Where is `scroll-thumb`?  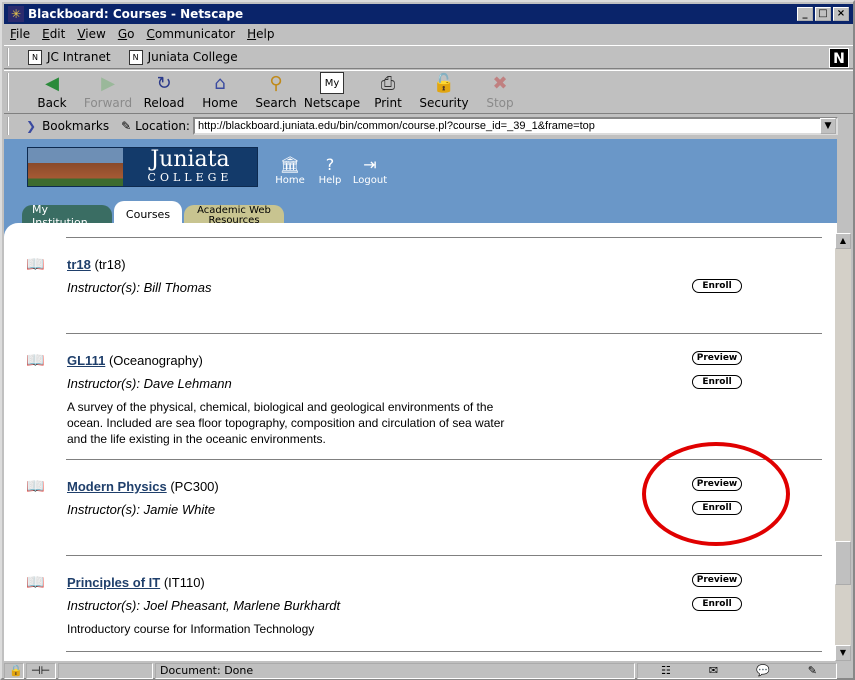
scroll-thumb is located at coordinates (843, 563).